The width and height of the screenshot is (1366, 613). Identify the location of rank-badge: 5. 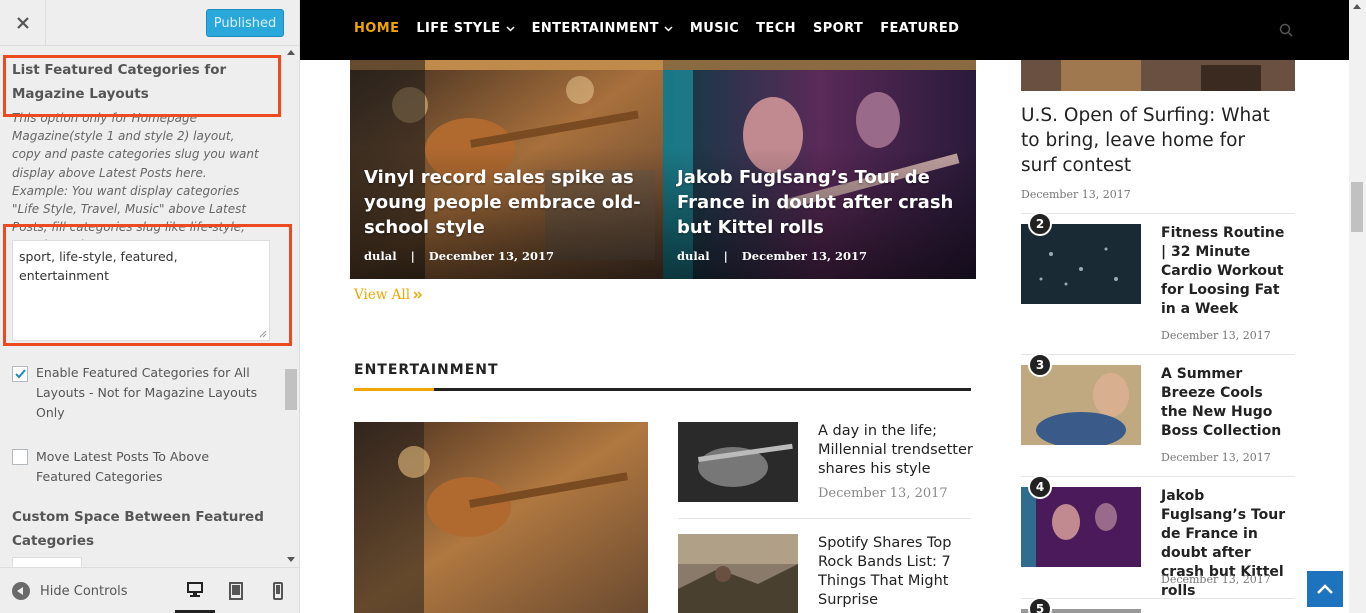
(1040, 605).